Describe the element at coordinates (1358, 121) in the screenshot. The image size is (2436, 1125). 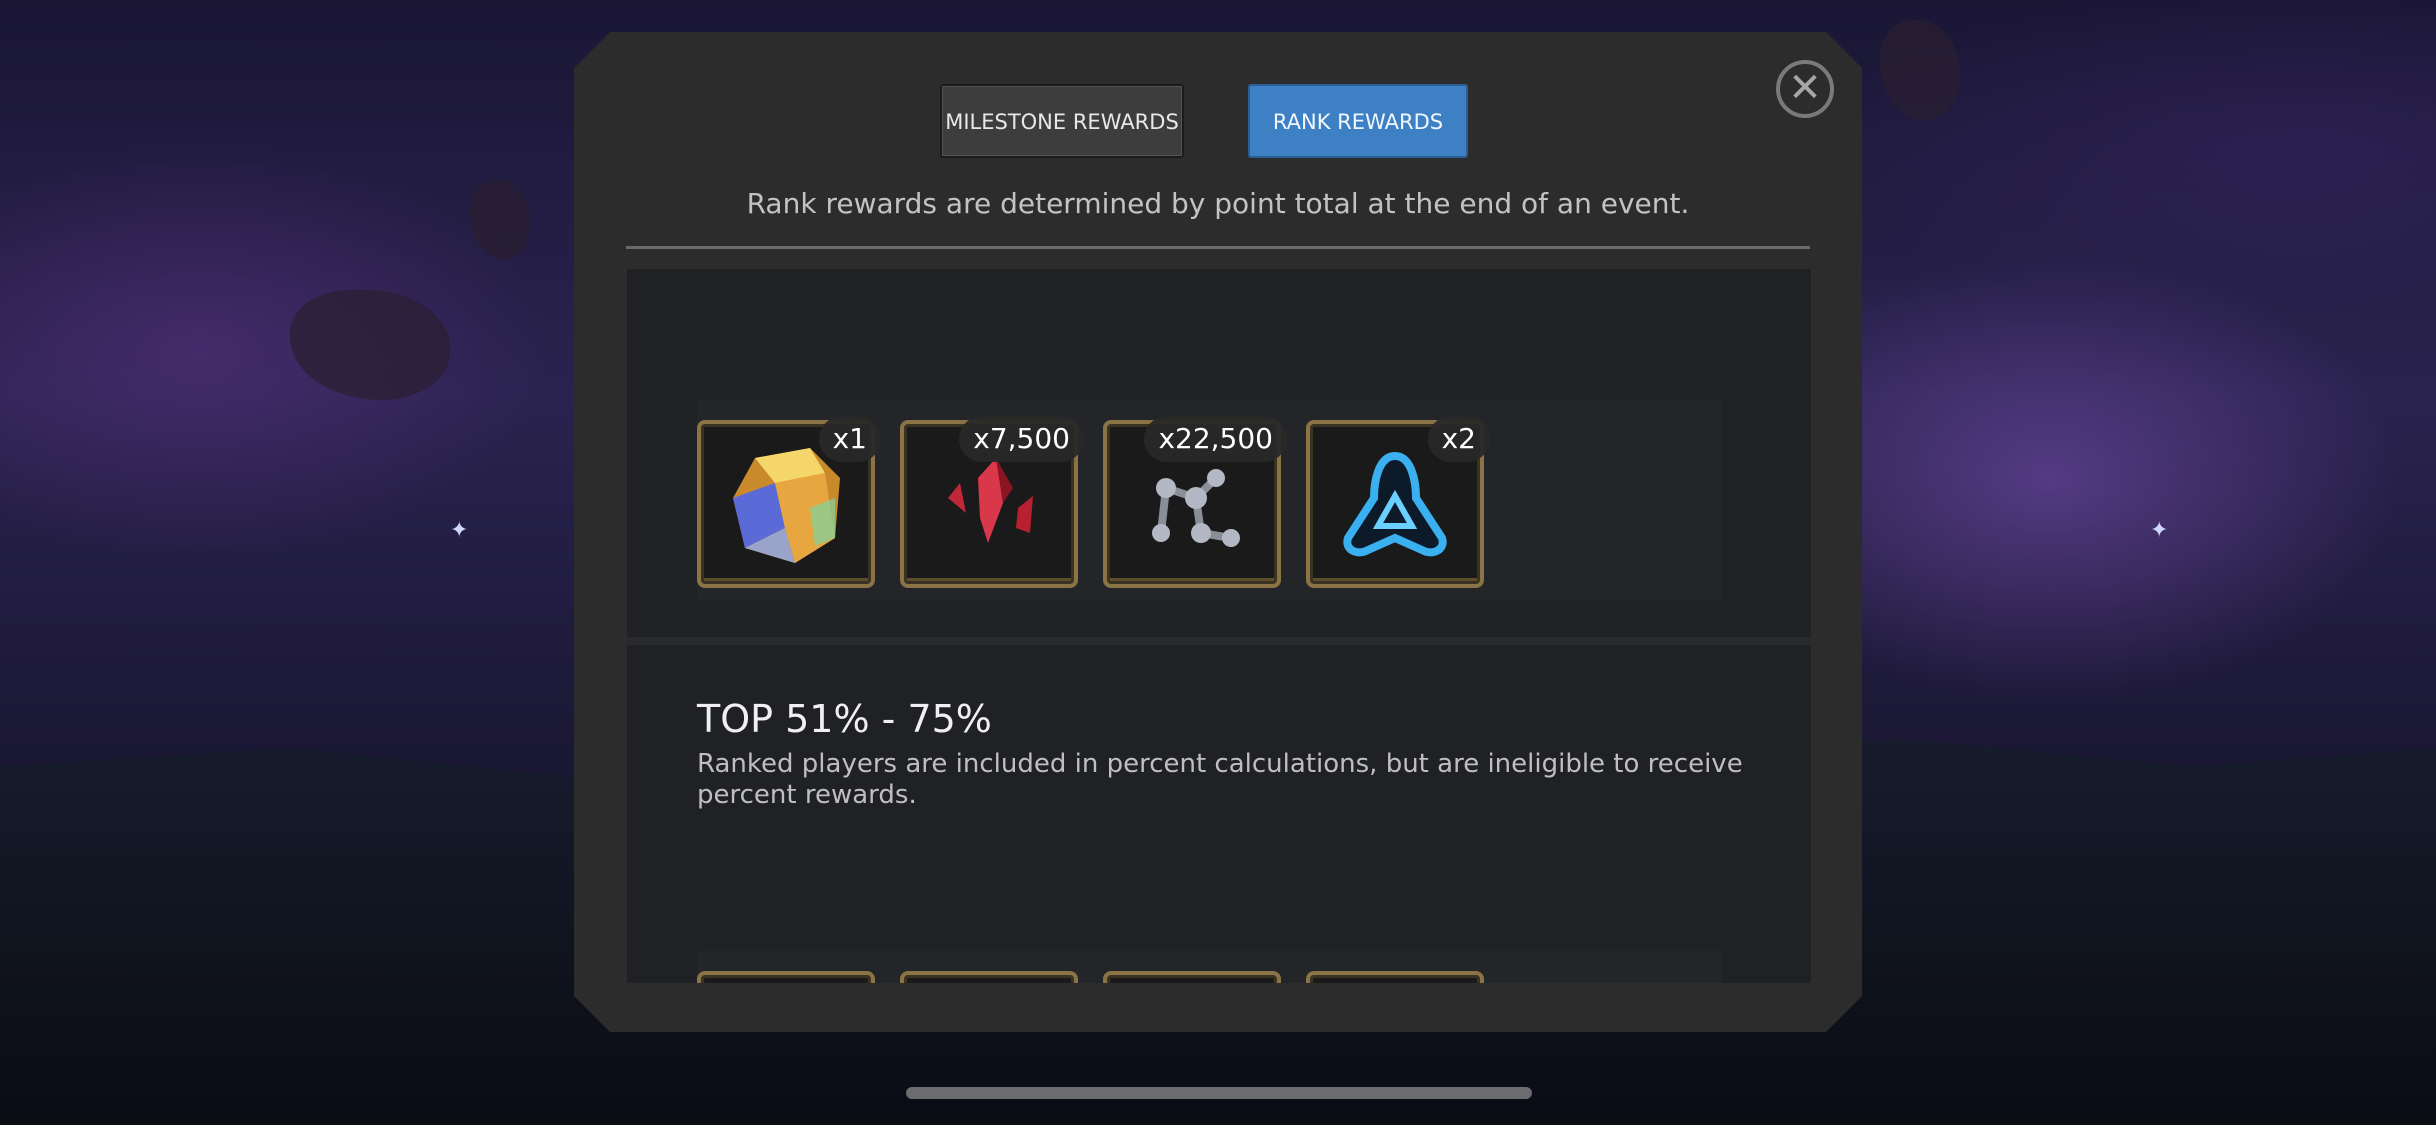
I see `tab-rank-rewards: RANK REWARDS` at that location.